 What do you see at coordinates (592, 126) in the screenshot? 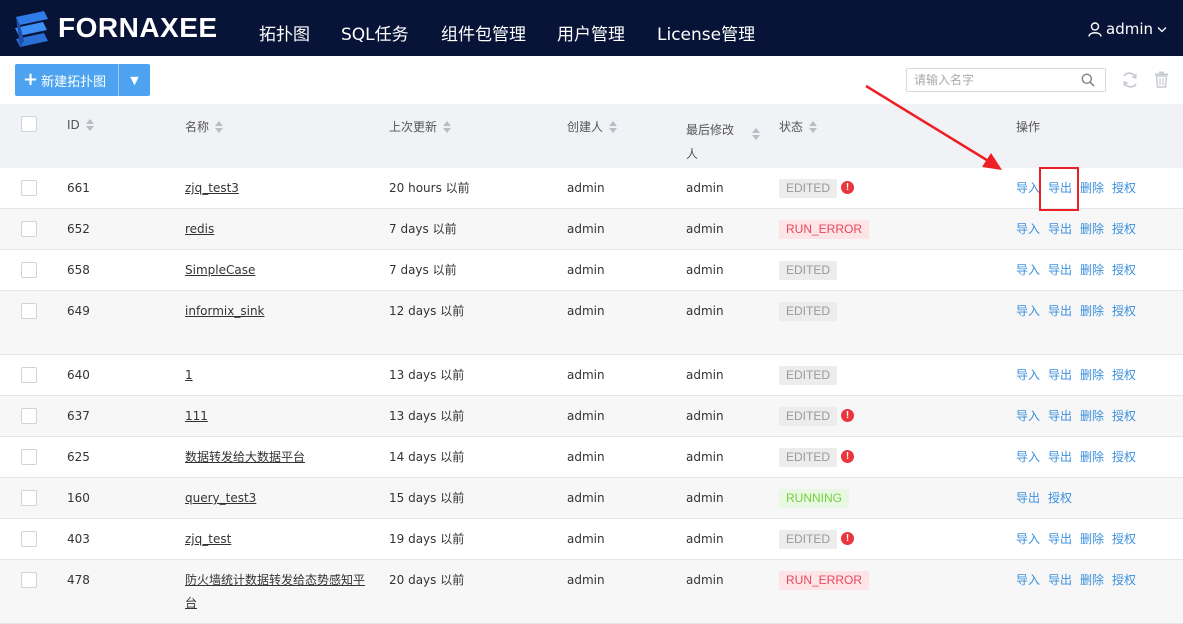
I see `column-header-creator: 创建人` at bounding box center [592, 126].